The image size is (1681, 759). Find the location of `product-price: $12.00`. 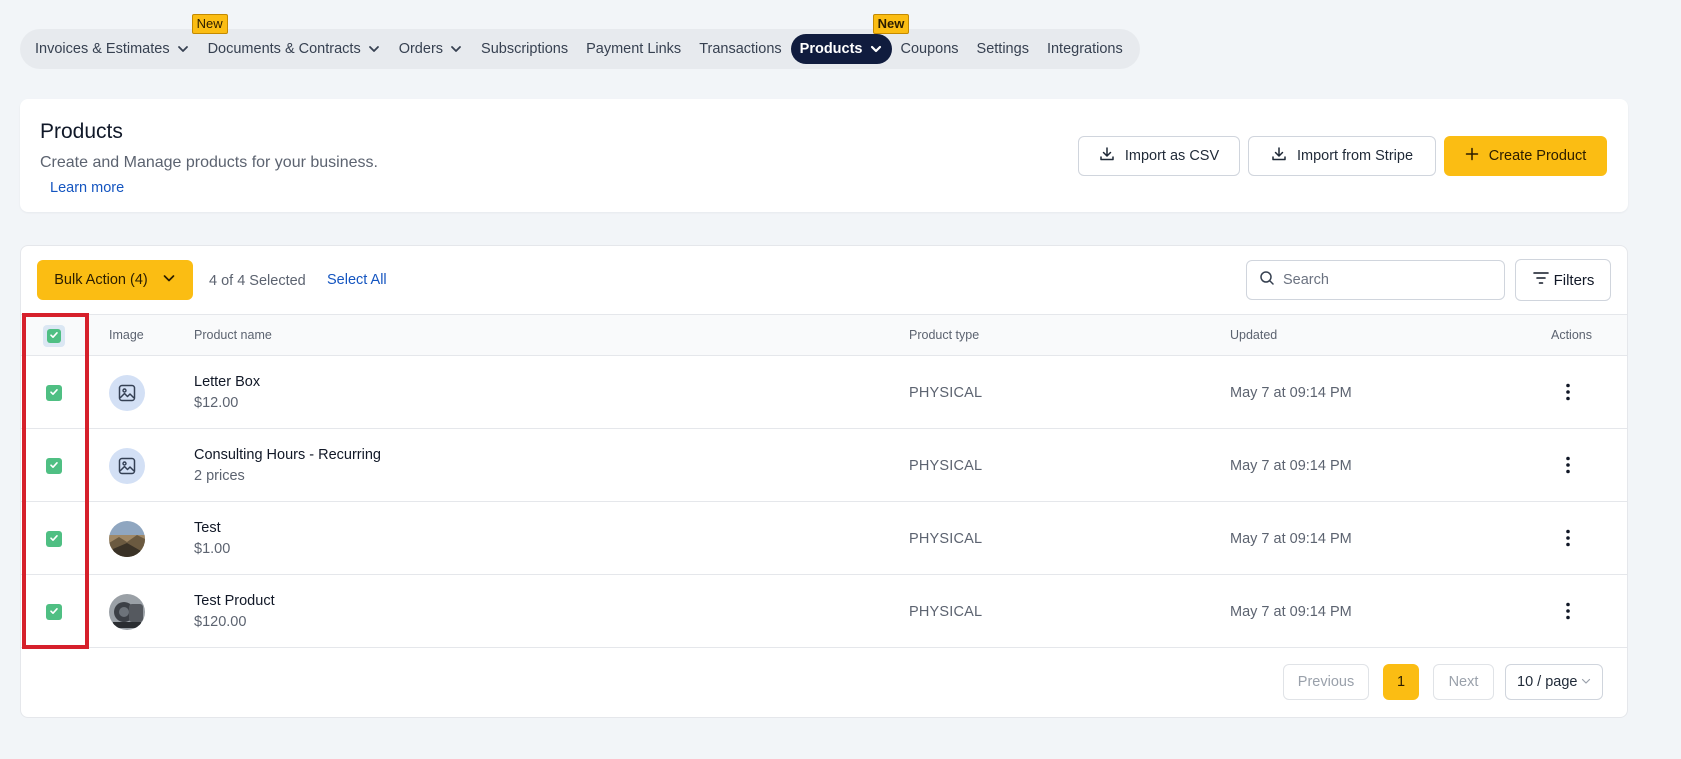

product-price: $12.00 is located at coordinates (216, 403).